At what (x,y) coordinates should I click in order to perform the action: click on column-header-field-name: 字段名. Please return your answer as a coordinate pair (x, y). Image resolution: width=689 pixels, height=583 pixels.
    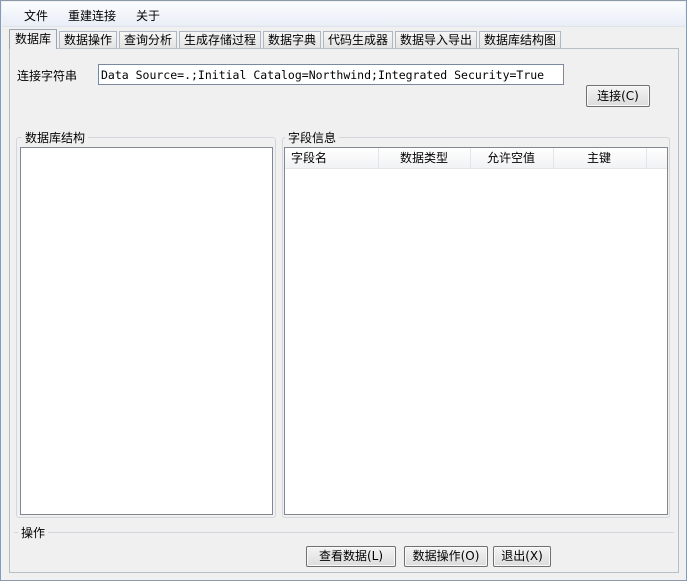
    Looking at the image, I should click on (332, 158).